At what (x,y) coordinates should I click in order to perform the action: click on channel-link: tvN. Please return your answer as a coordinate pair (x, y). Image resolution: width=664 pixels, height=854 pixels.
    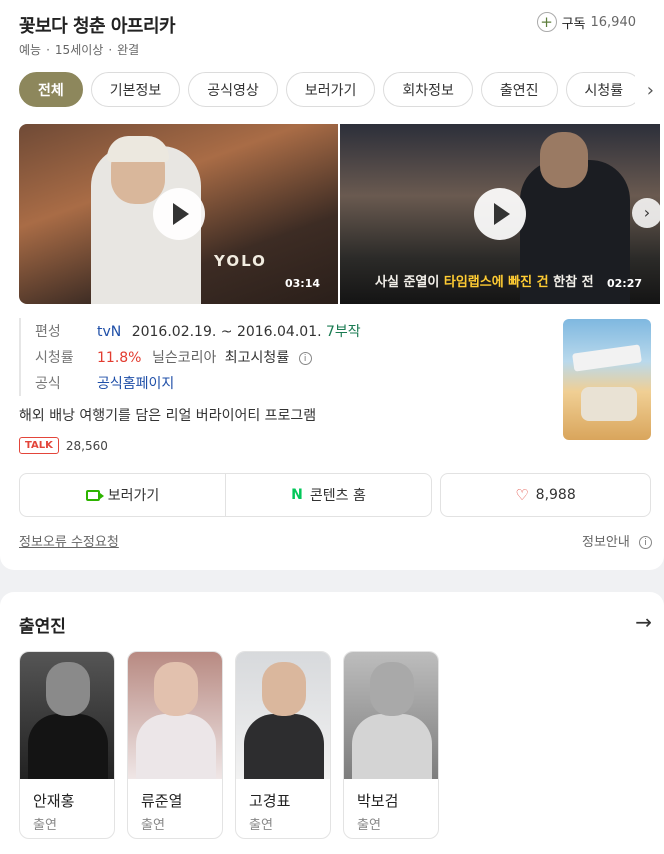
    Looking at the image, I should click on (109, 332).